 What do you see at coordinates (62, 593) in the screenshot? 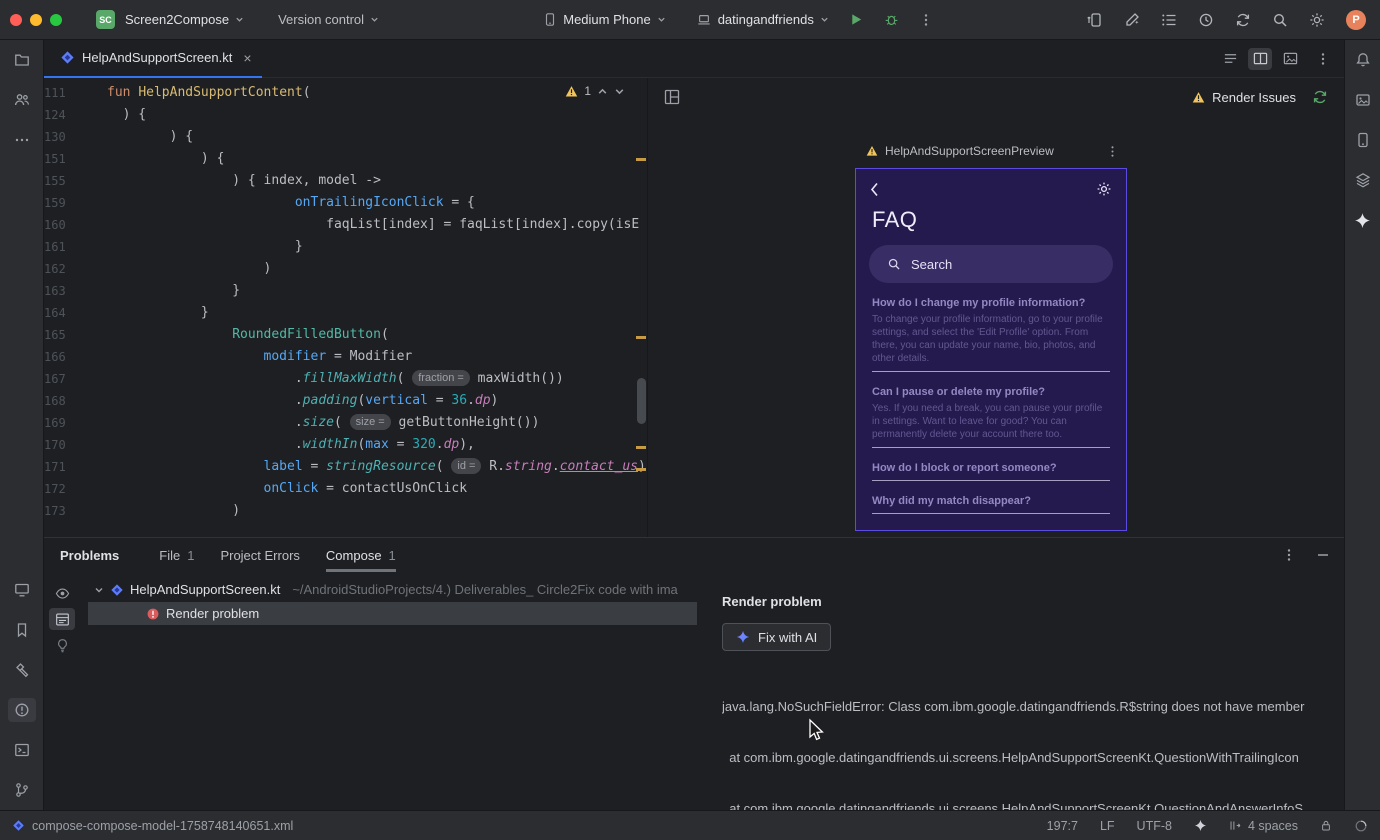
I see `preview-problems-button` at bounding box center [62, 593].